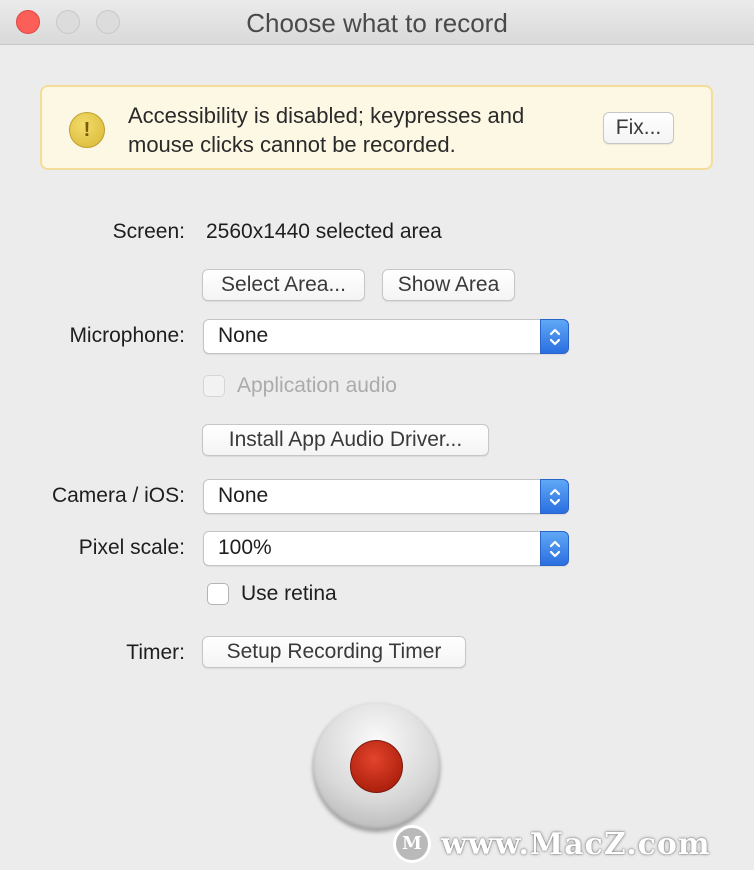 Image resolution: width=754 pixels, height=870 pixels. What do you see at coordinates (289, 593) in the screenshot?
I see `use-retina-label: Use retina` at bounding box center [289, 593].